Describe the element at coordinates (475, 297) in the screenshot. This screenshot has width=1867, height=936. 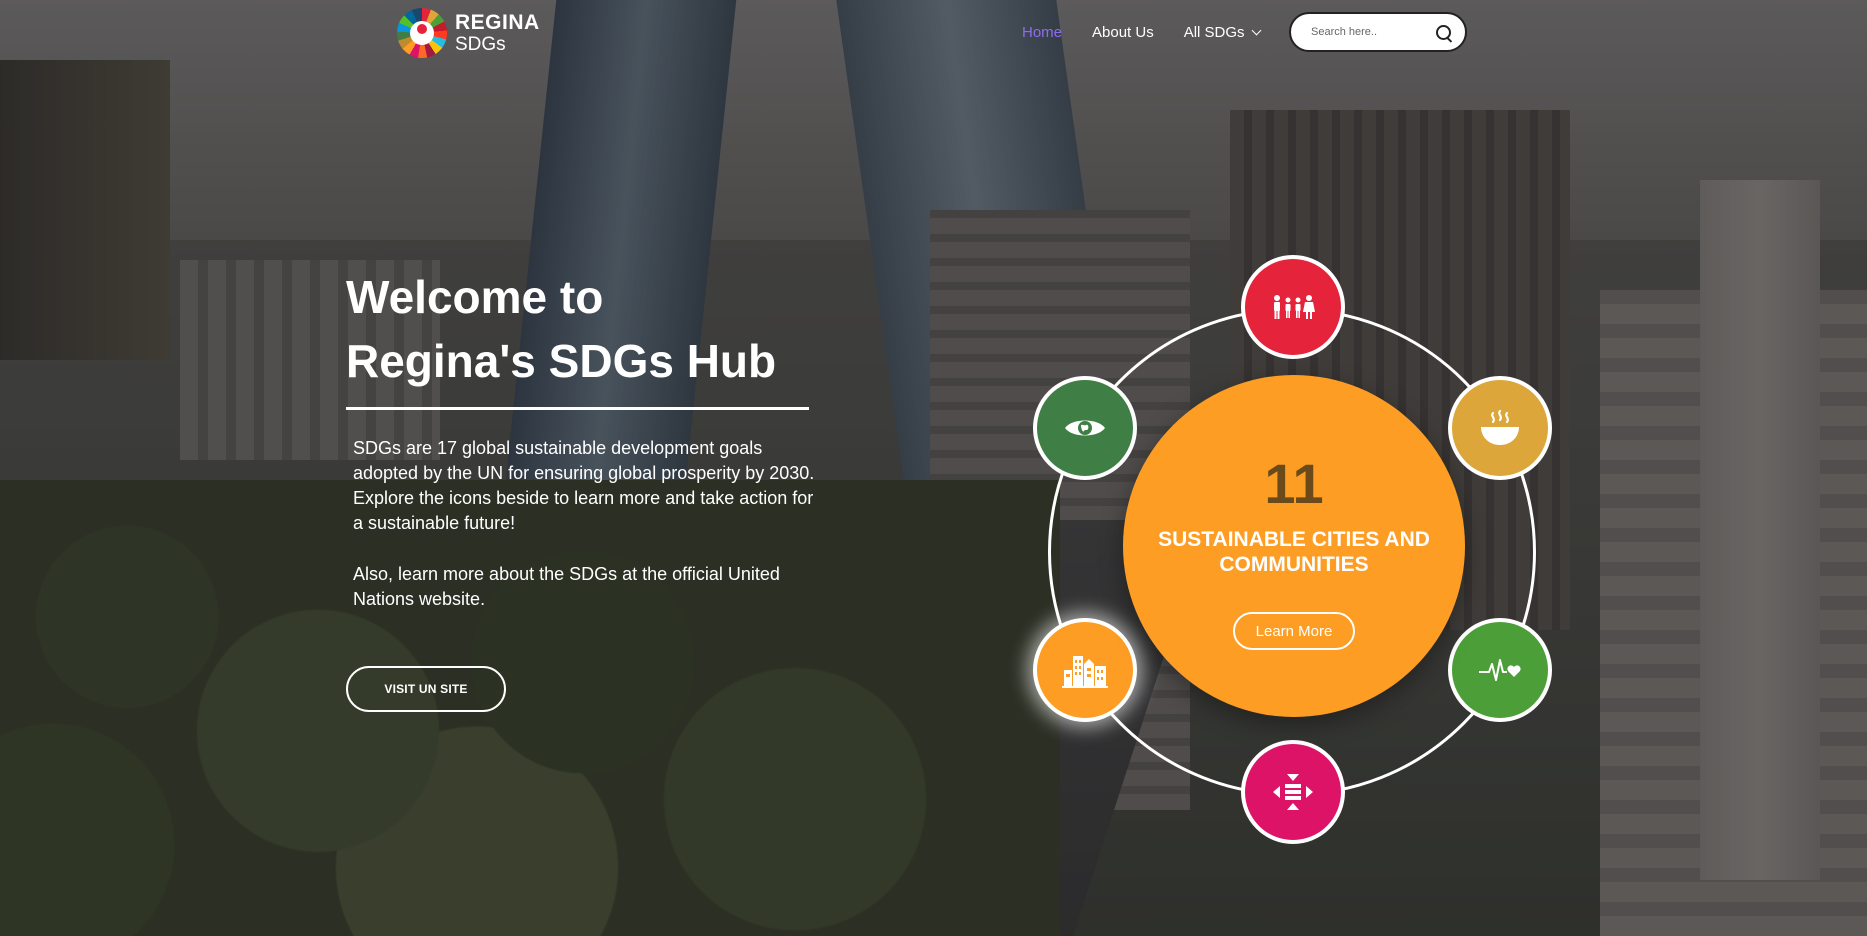
I see `title-line-1: Welcome to` at that location.